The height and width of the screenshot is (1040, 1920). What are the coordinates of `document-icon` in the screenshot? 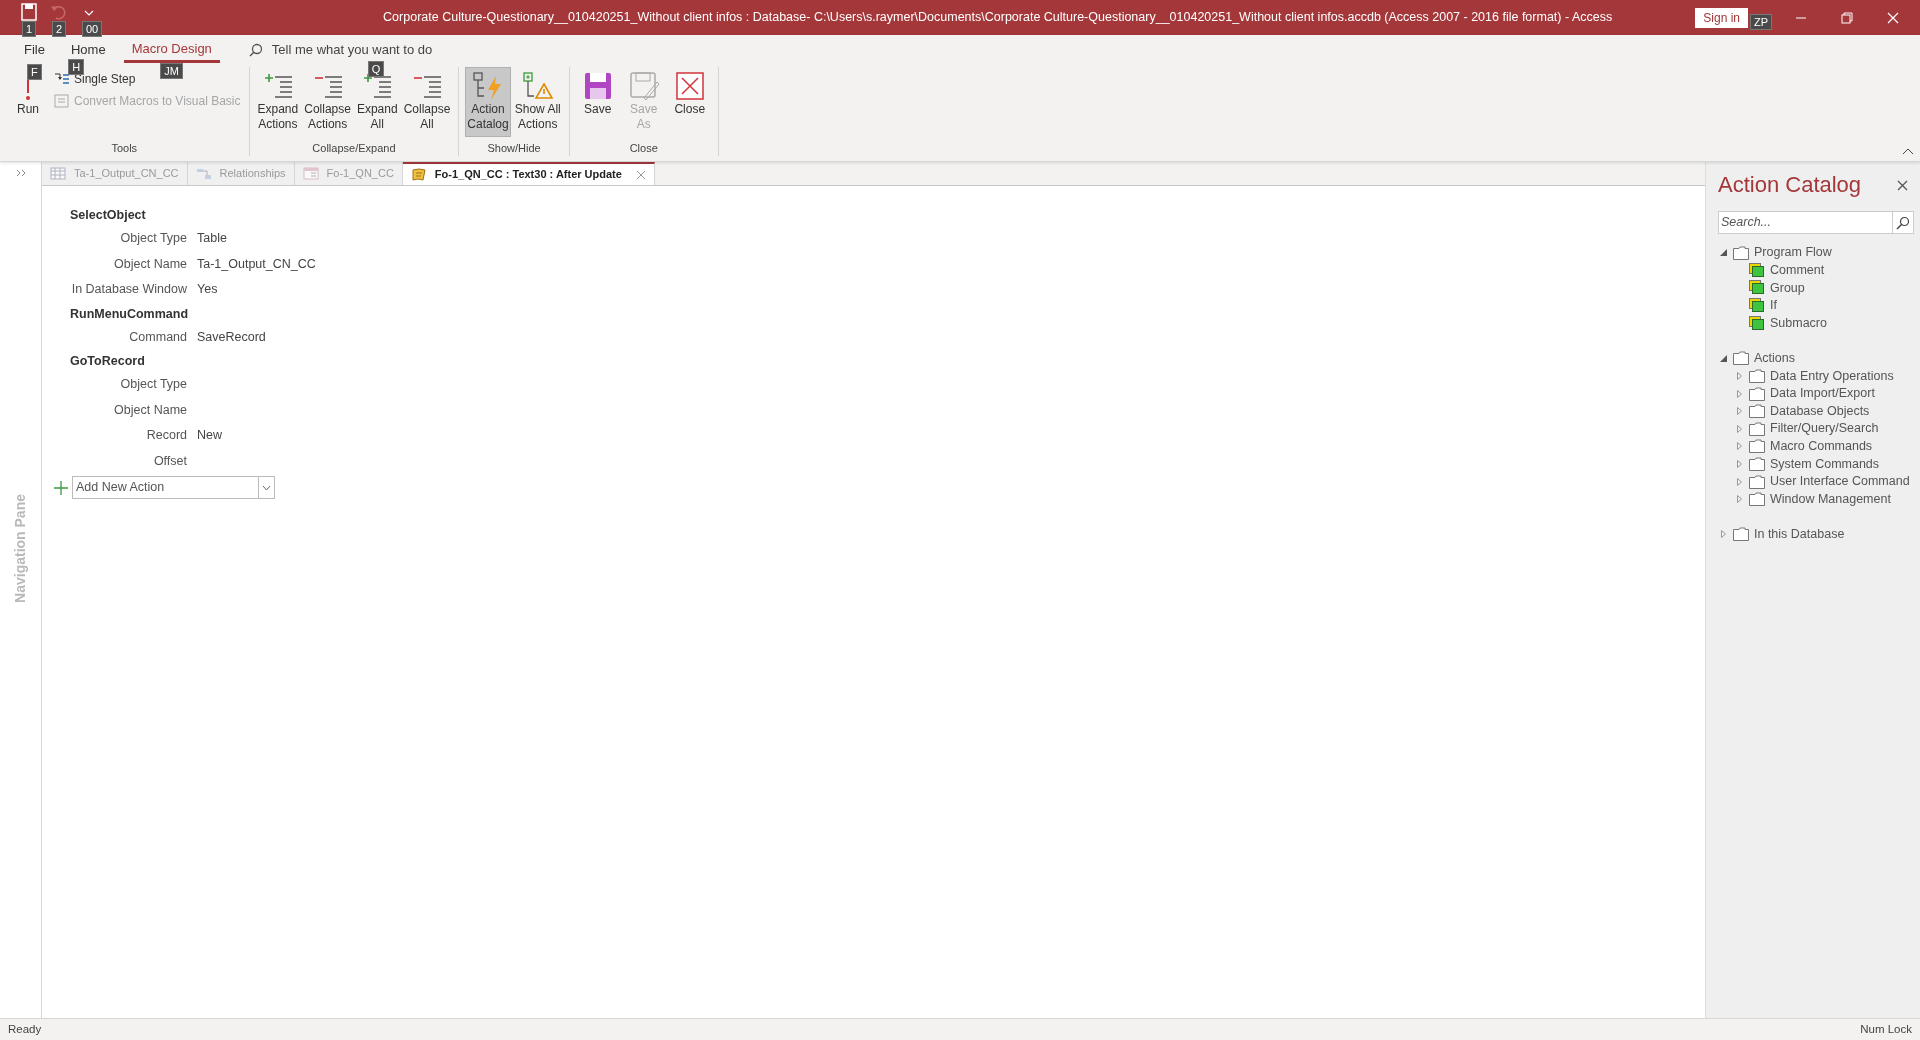 It's located at (62, 101).